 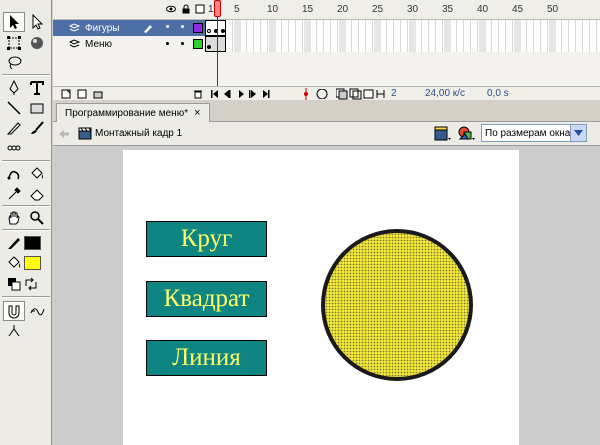 I want to click on straighten-icon, so click(x=14, y=331).